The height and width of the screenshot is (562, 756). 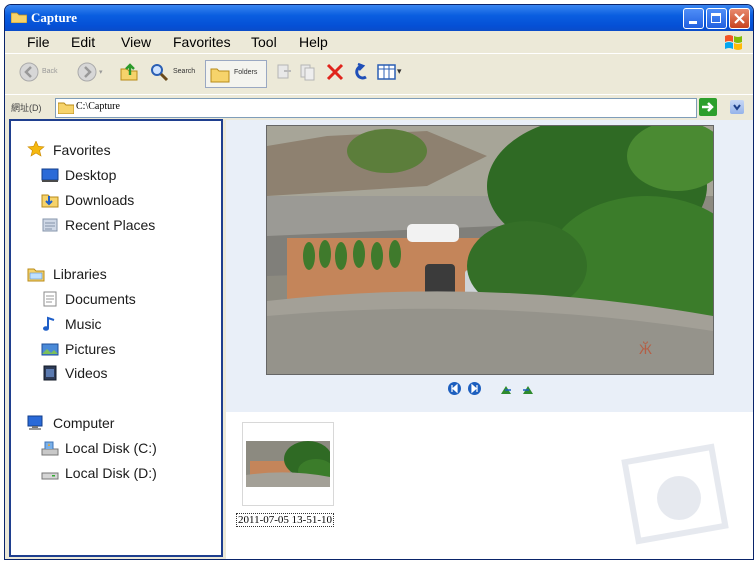 I want to click on rotate-counterclockwise-icon, so click(x=527, y=389).